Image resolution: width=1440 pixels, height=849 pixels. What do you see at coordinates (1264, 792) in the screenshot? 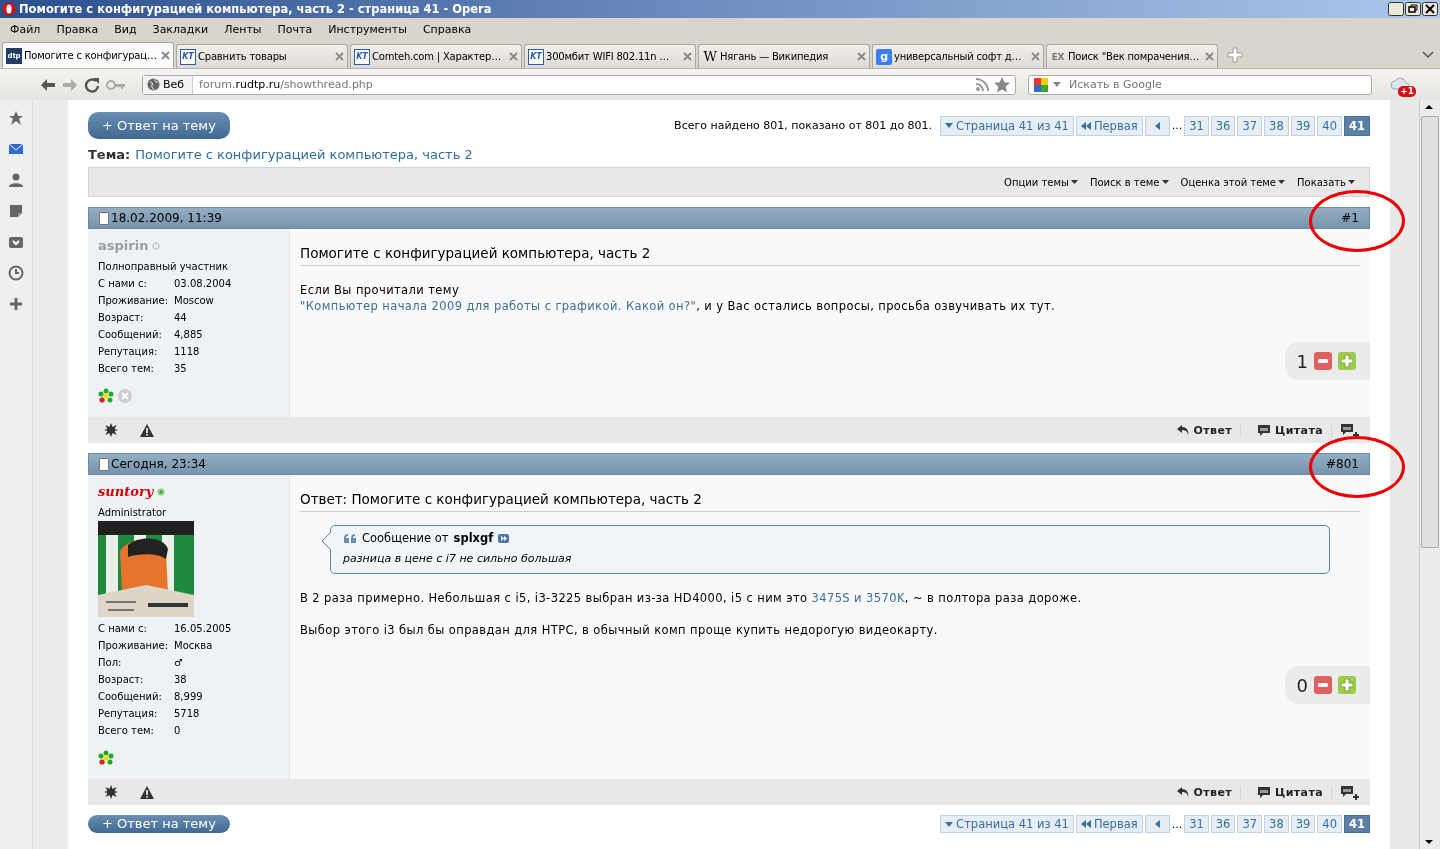
I see `quote-bubble-icon` at bounding box center [1264, 792].